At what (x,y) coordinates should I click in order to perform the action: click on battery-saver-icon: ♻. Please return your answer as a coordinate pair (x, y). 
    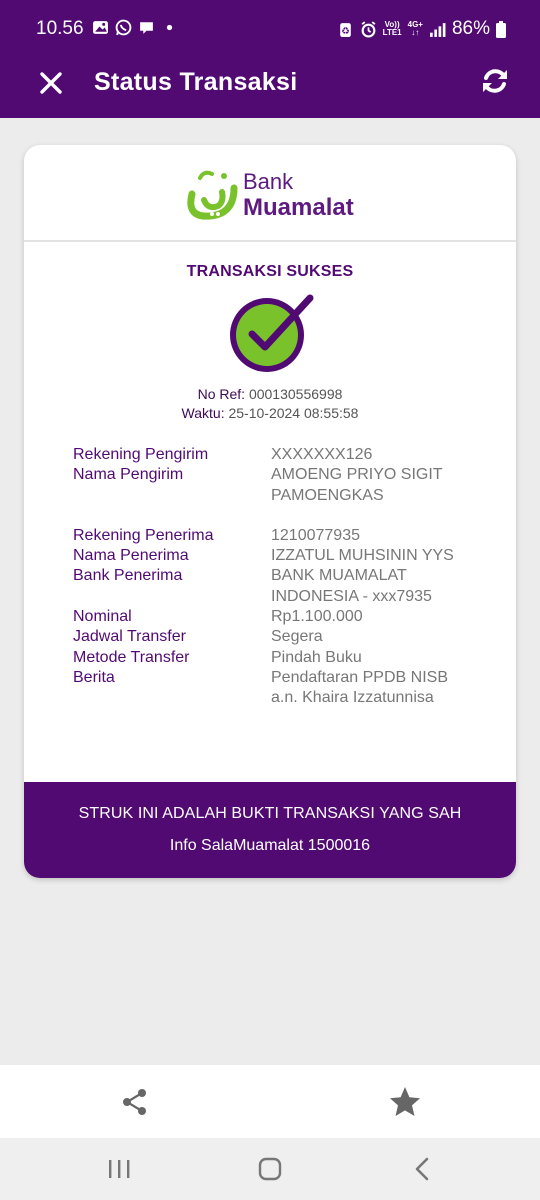
    Looking at the image, I should click on (345, 29).